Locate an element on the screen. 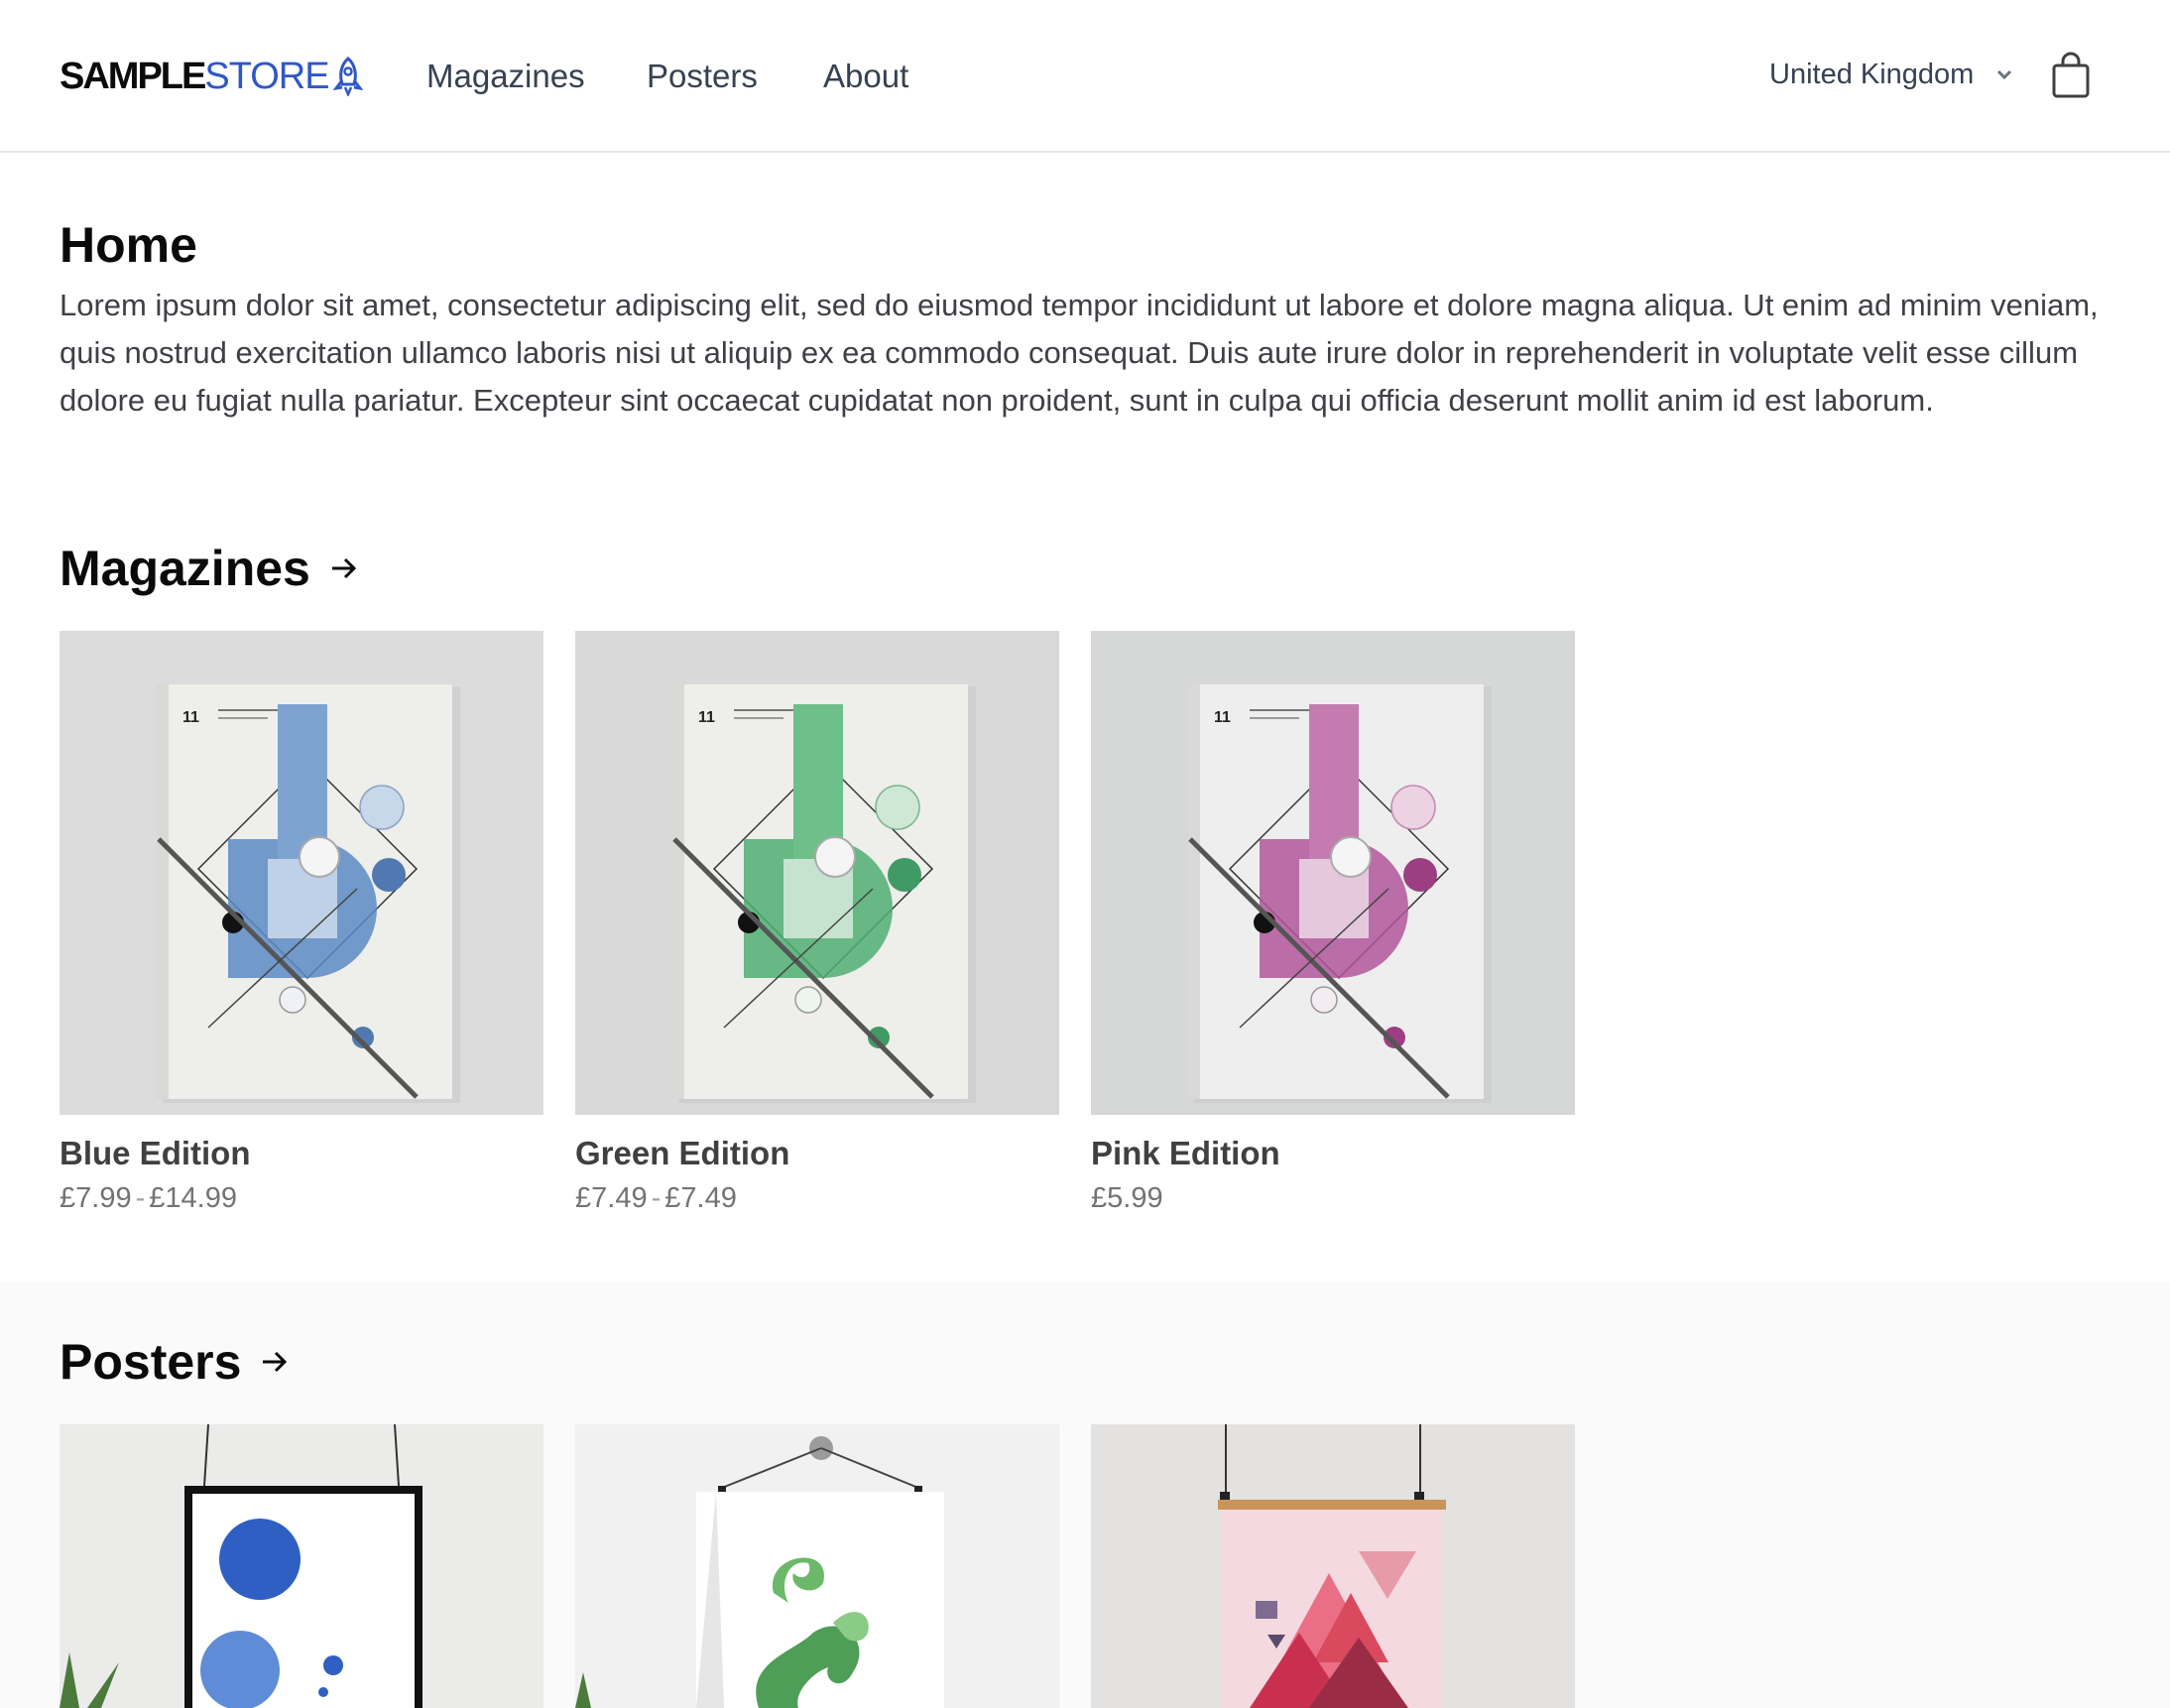  magazines-section-link: Magazines is located at coordinates (209, 568).